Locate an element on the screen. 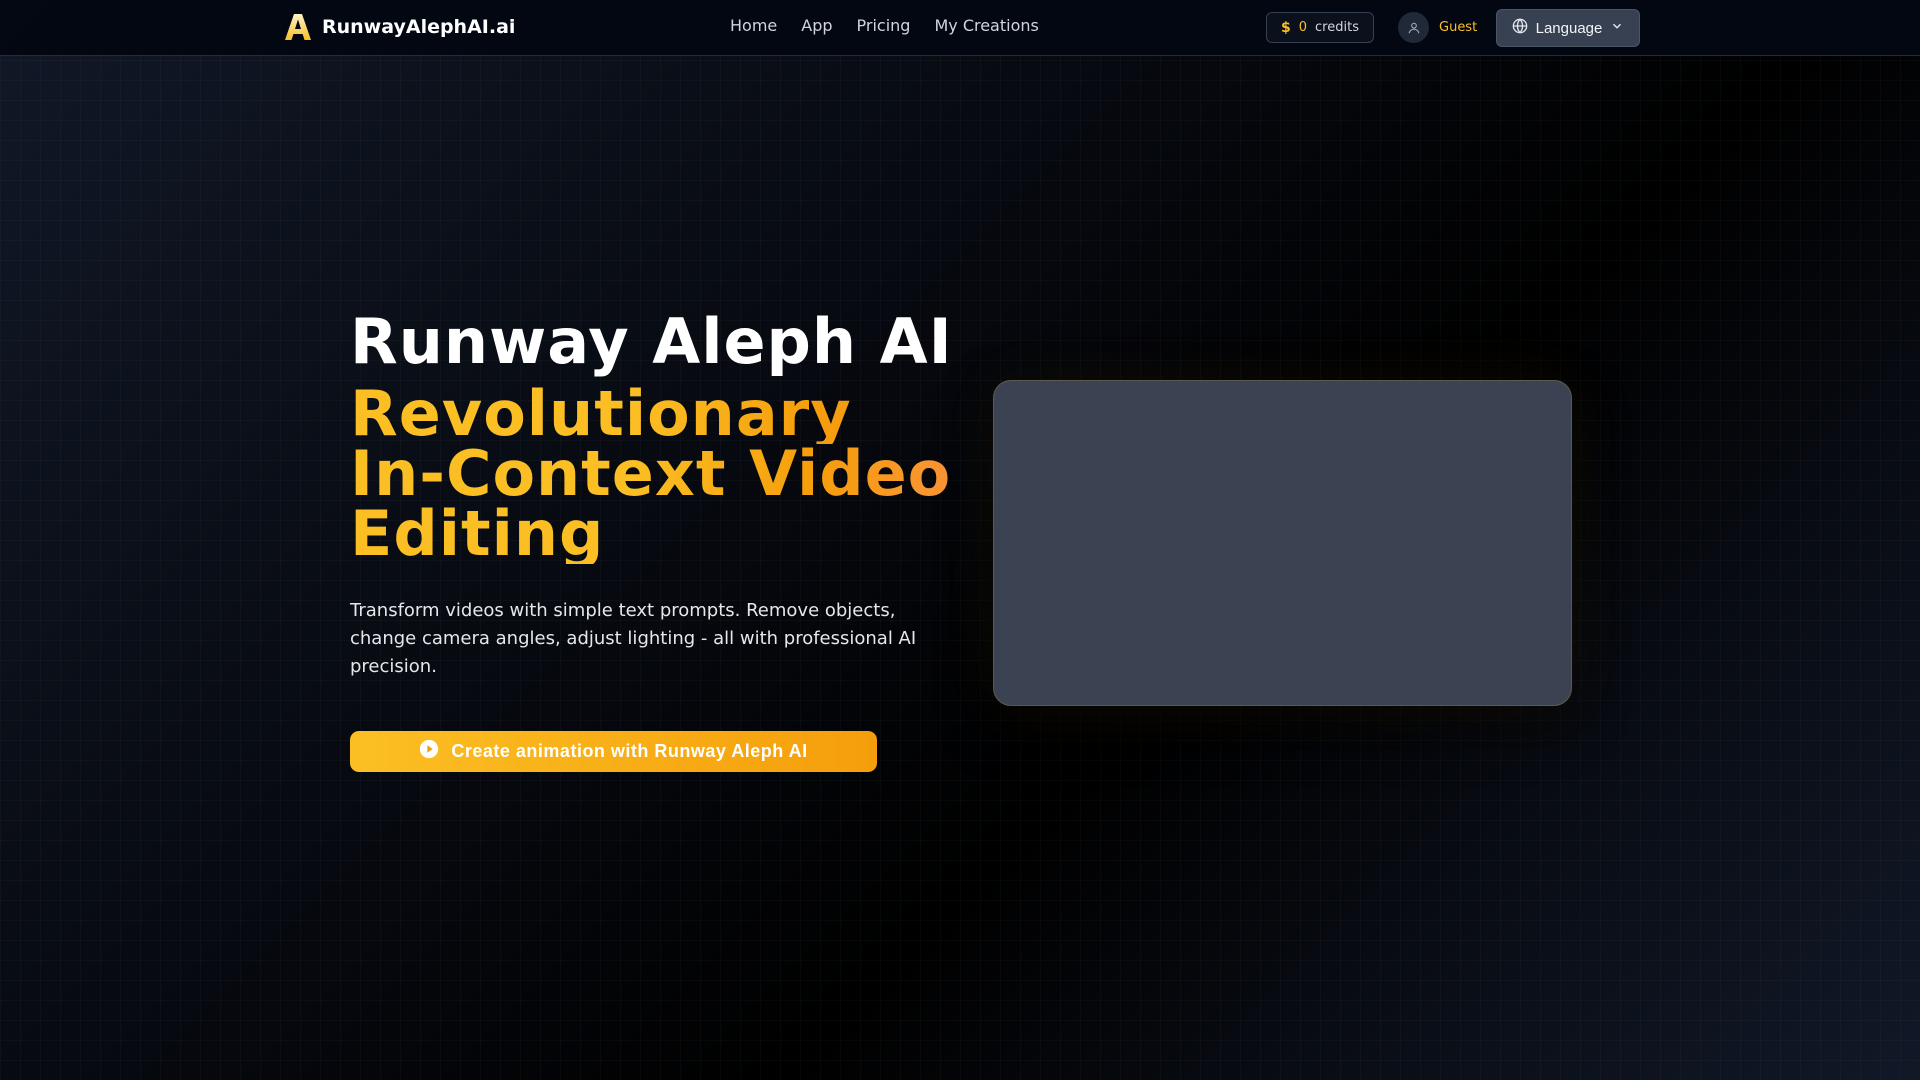 The width and height of the screenshot is (1920, 1080). create-animation-button: Create animation with Runway Aleph AI is located at coordinates (613, 751).